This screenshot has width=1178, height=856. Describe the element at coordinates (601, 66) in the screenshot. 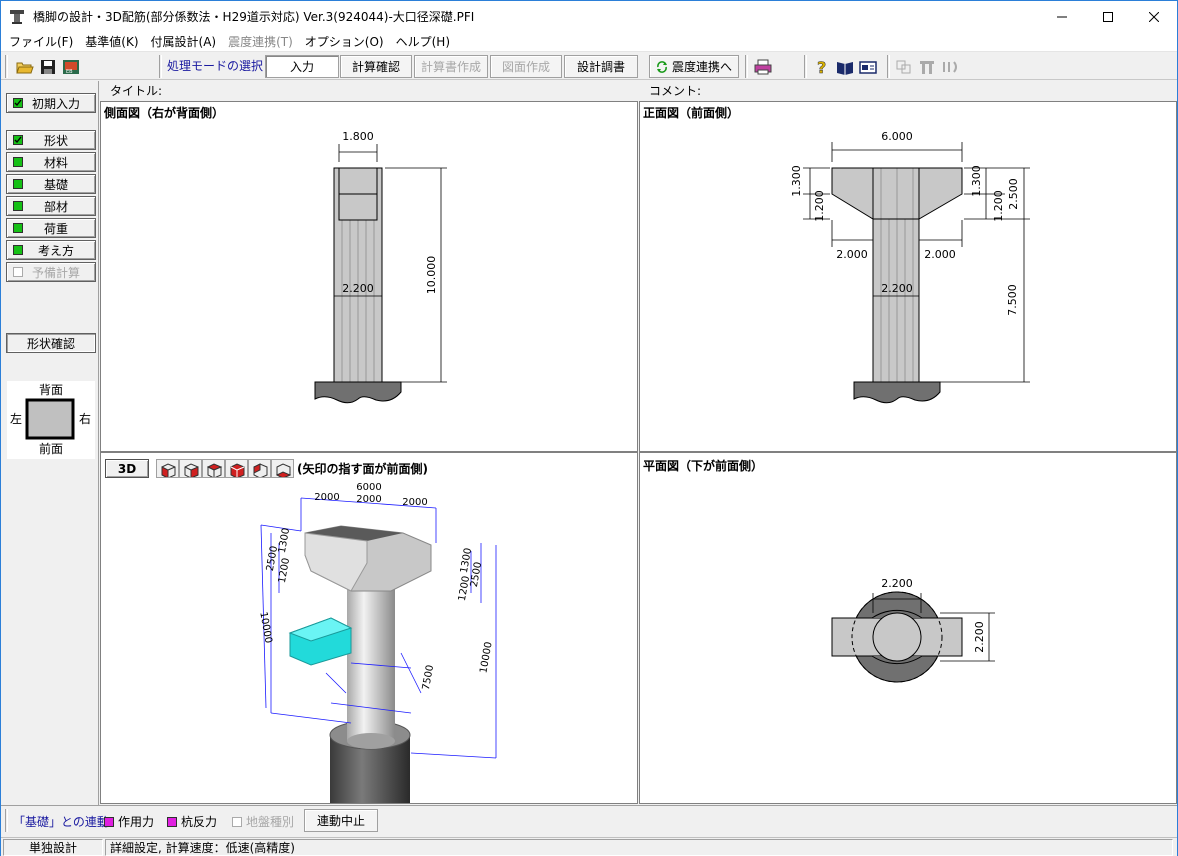

I see `design-doc-button: 設計調書` at that location.